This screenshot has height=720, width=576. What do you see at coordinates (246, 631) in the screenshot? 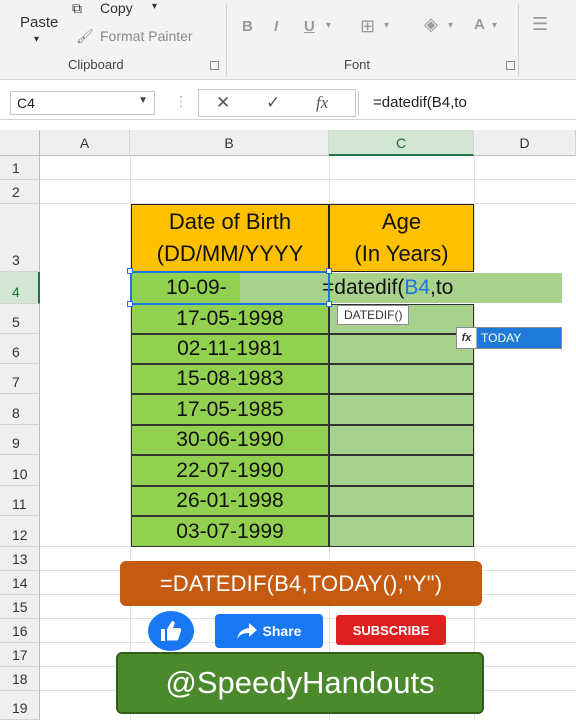
I see `share-arrow-icon` at bounding box center [246, 631].